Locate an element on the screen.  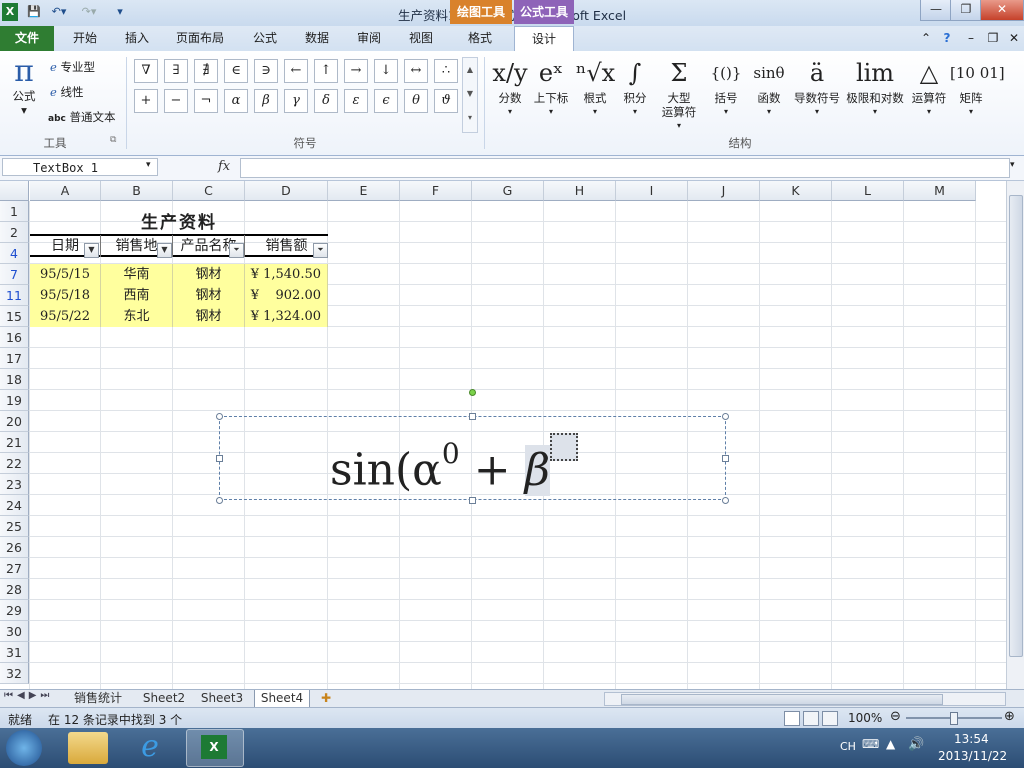
notification-arrow-icon: ▲ is located at coordinates (890, 744).